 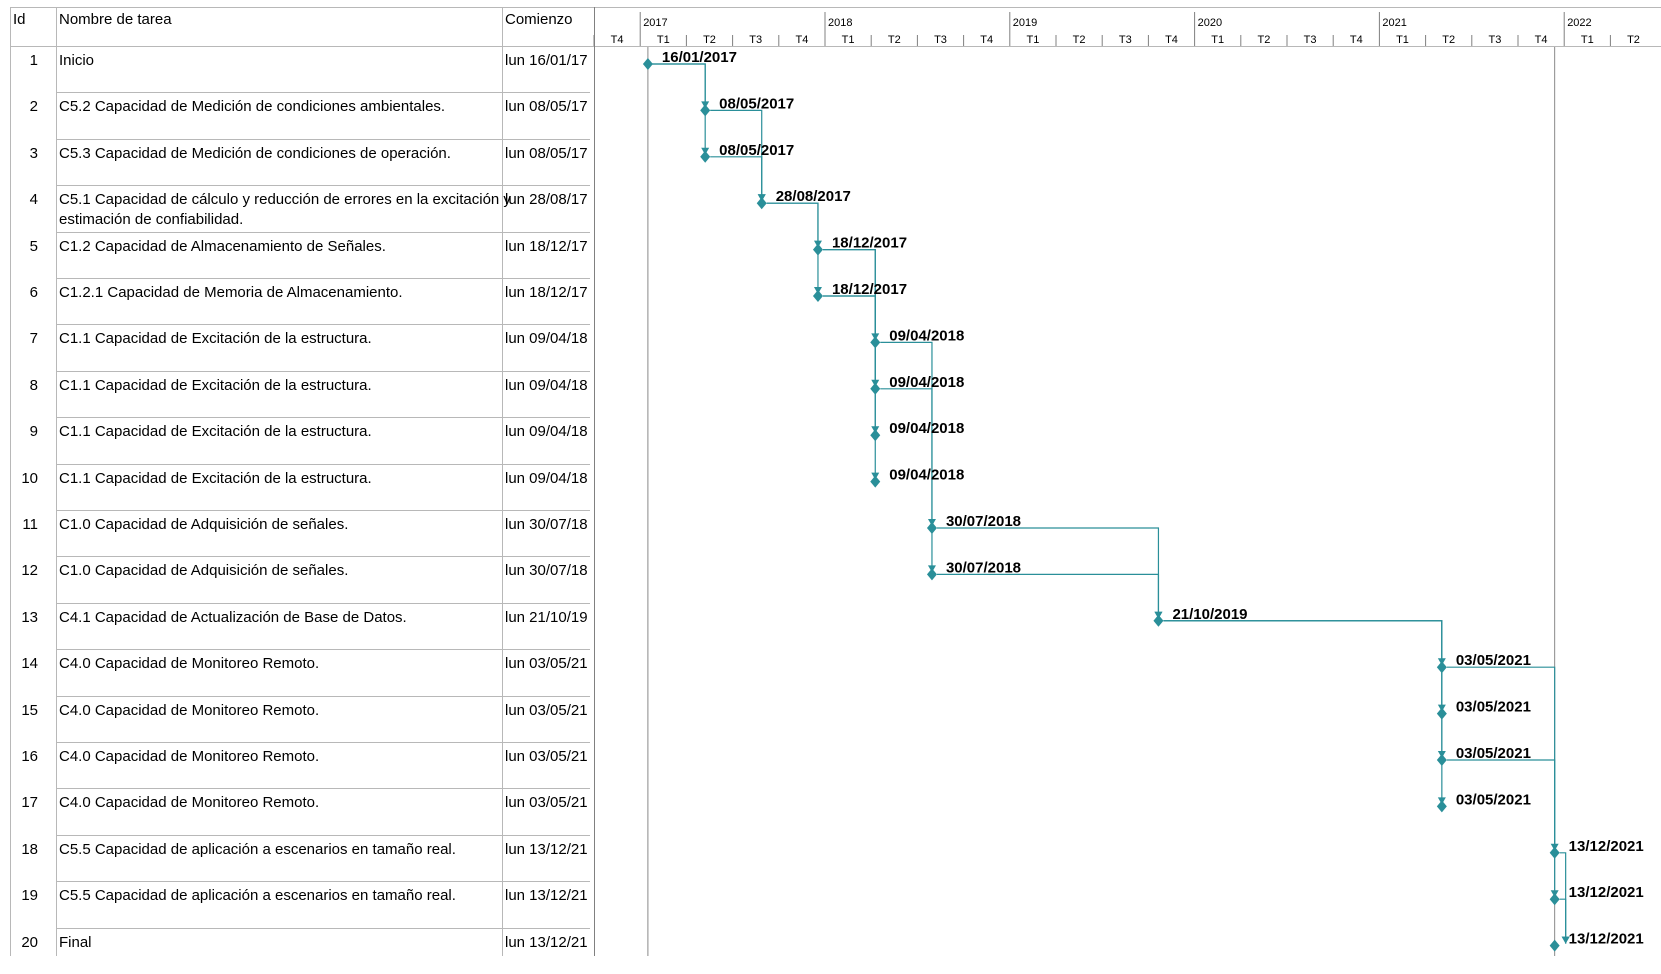 I want to click on task-id: 17, so click(x=29, y=803).